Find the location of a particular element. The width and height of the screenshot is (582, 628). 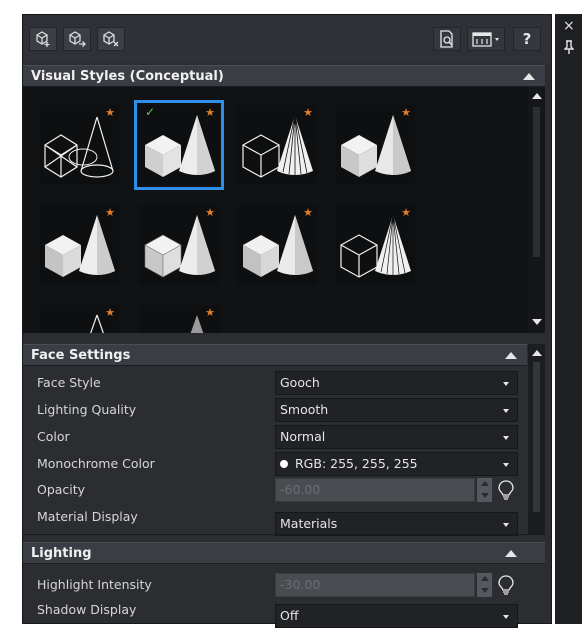

lighting-quality-select: Smooth is located at coordinates (396, 410).